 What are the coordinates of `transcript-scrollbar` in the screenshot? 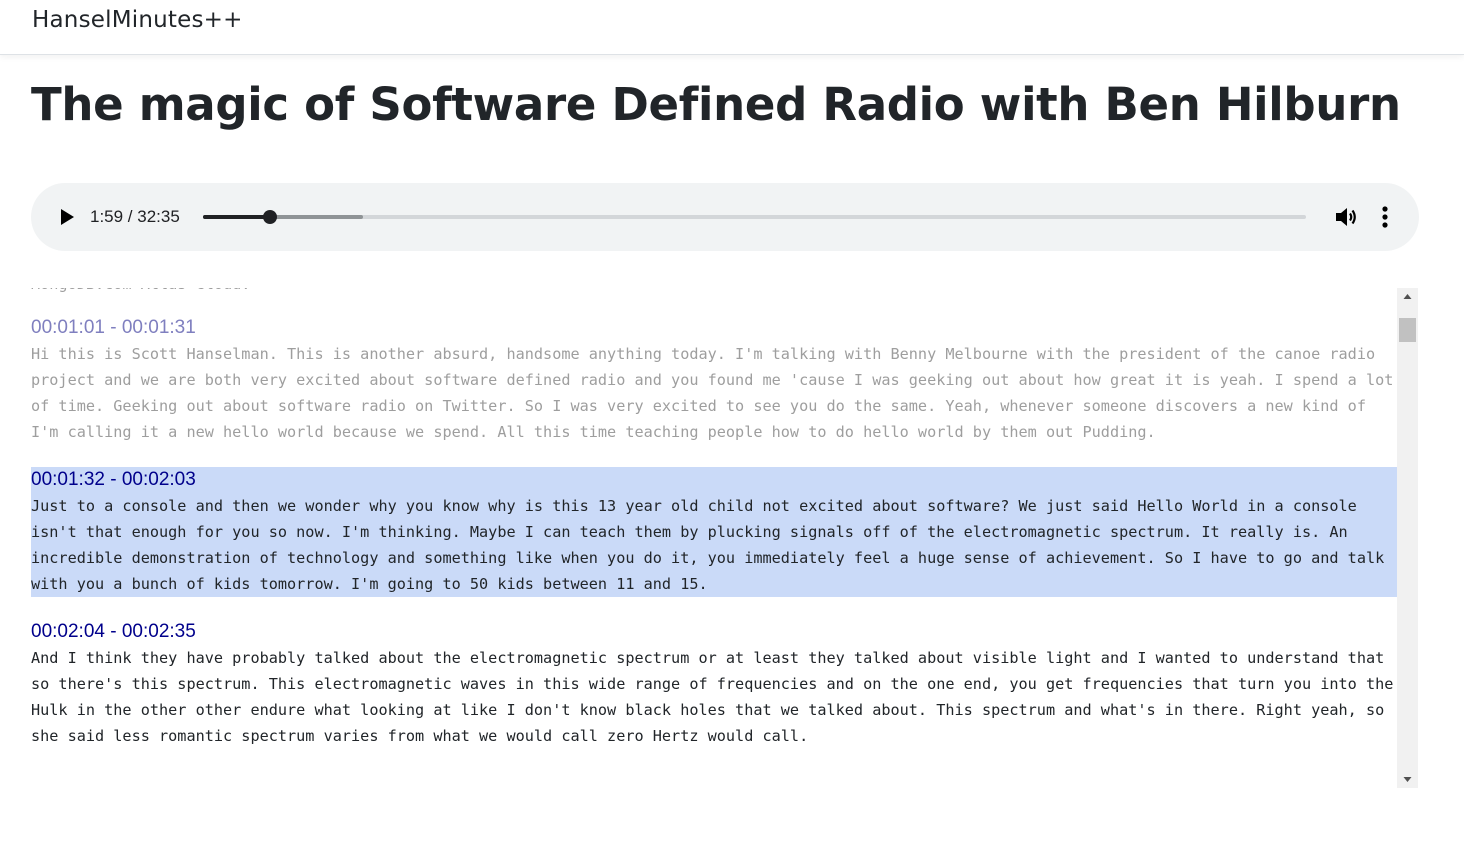 It's located at (1407, 538).